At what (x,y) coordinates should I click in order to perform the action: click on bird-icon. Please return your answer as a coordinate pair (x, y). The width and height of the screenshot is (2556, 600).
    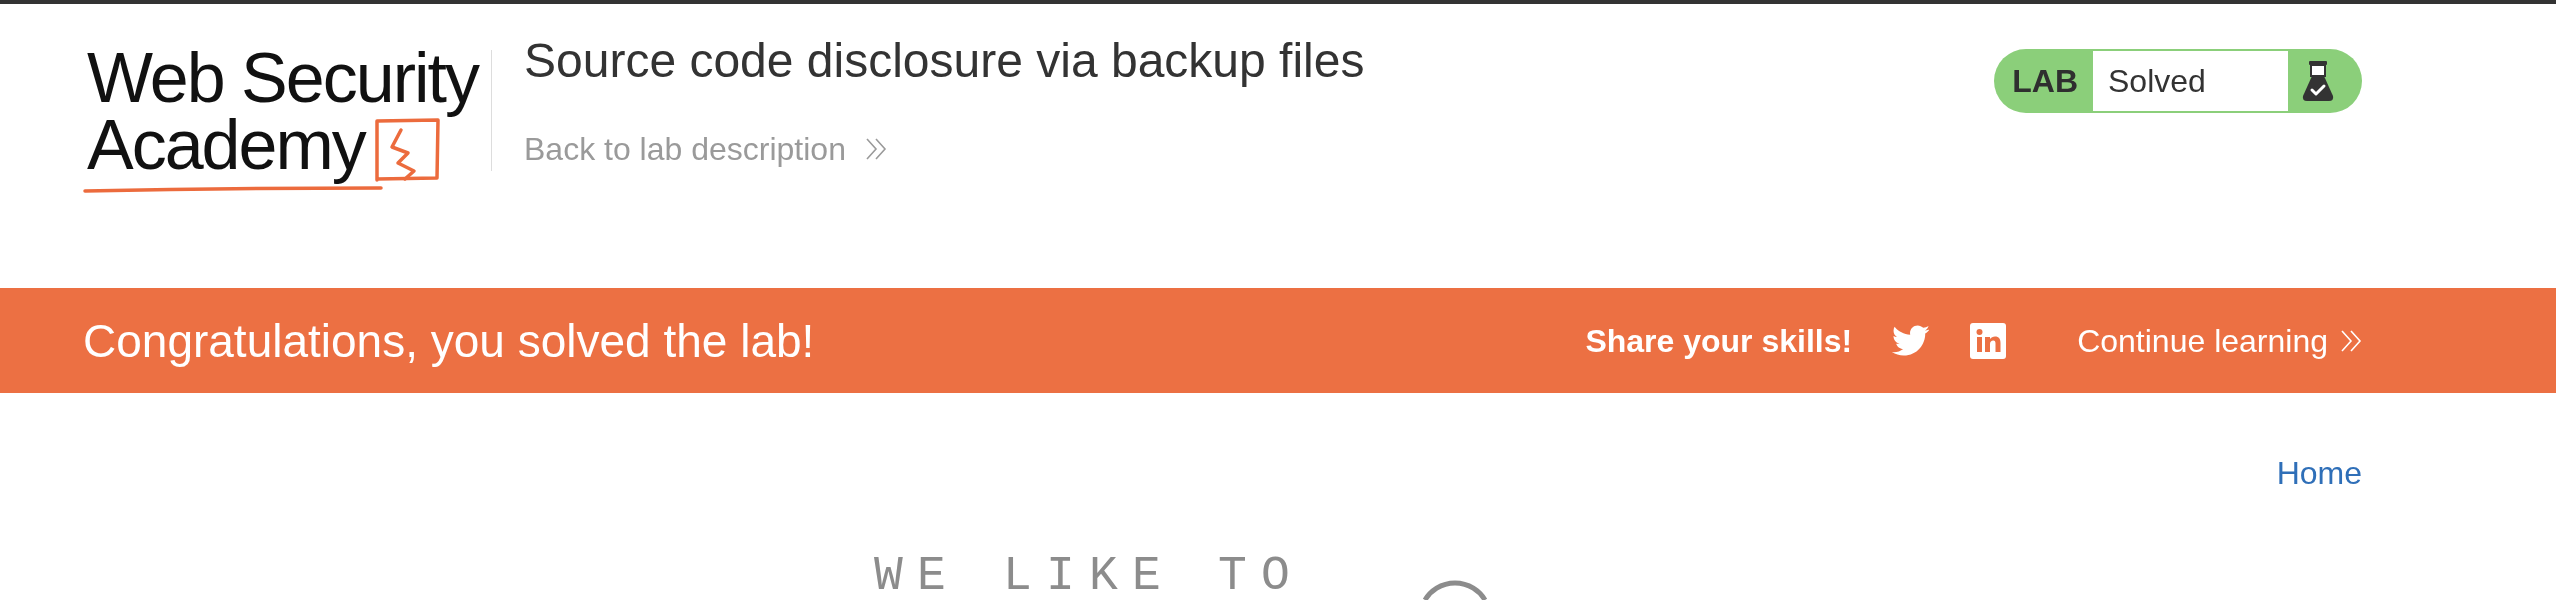
    Looking at the image, I should click on (1911, 340).